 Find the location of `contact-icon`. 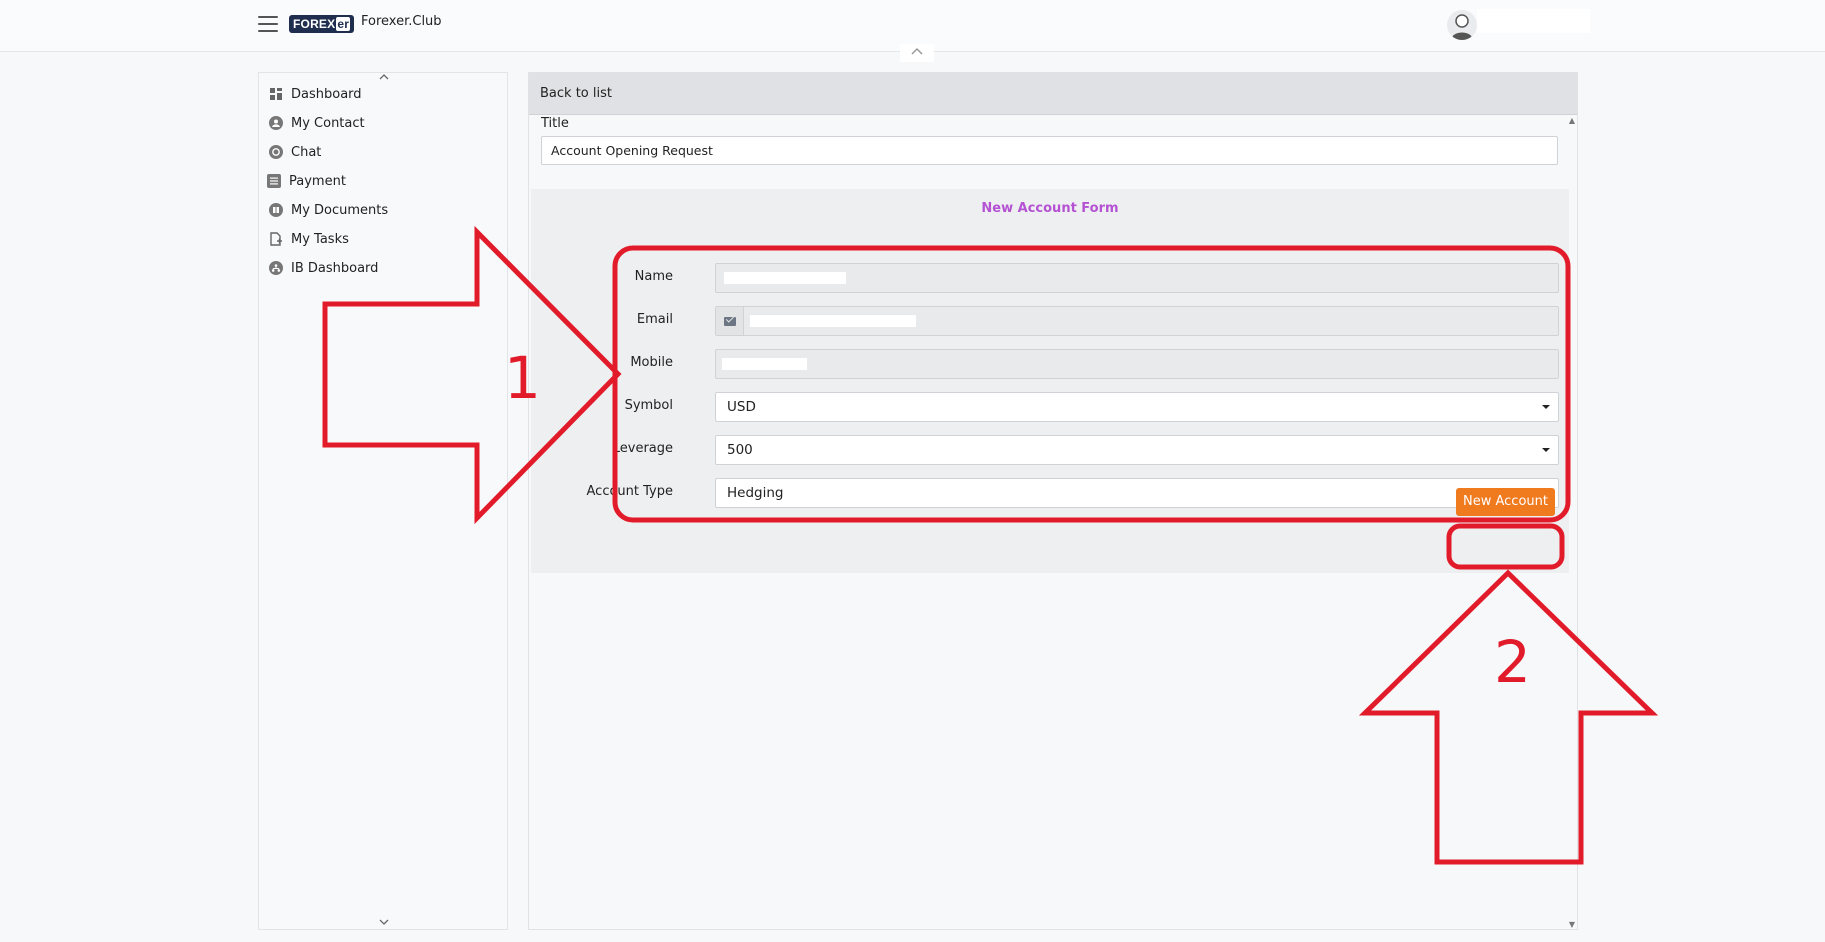

contact-icon is located at coordinates (276, 123).